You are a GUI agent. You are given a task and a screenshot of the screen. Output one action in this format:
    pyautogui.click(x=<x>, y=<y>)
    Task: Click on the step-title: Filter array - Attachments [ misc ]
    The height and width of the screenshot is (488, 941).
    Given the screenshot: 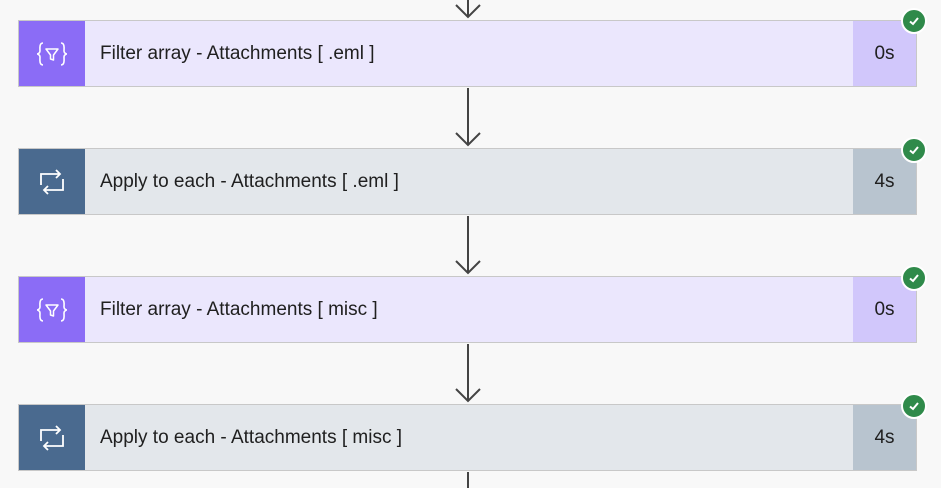 What is the action you would take?
    pyautogui.click(x=239, y=309)
    